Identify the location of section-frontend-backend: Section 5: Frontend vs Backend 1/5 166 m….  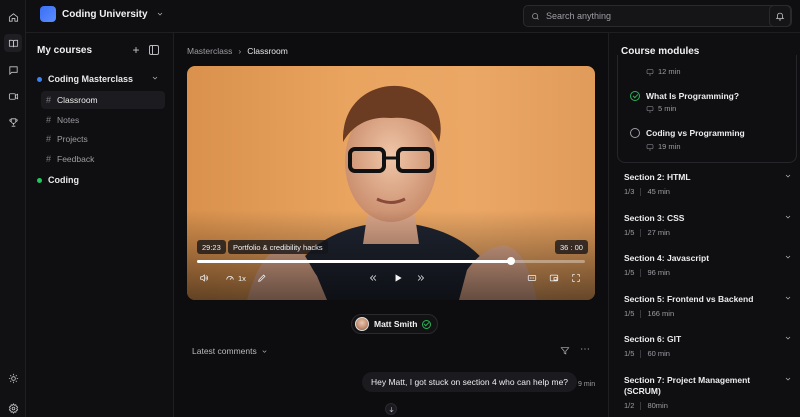
(708, 306).